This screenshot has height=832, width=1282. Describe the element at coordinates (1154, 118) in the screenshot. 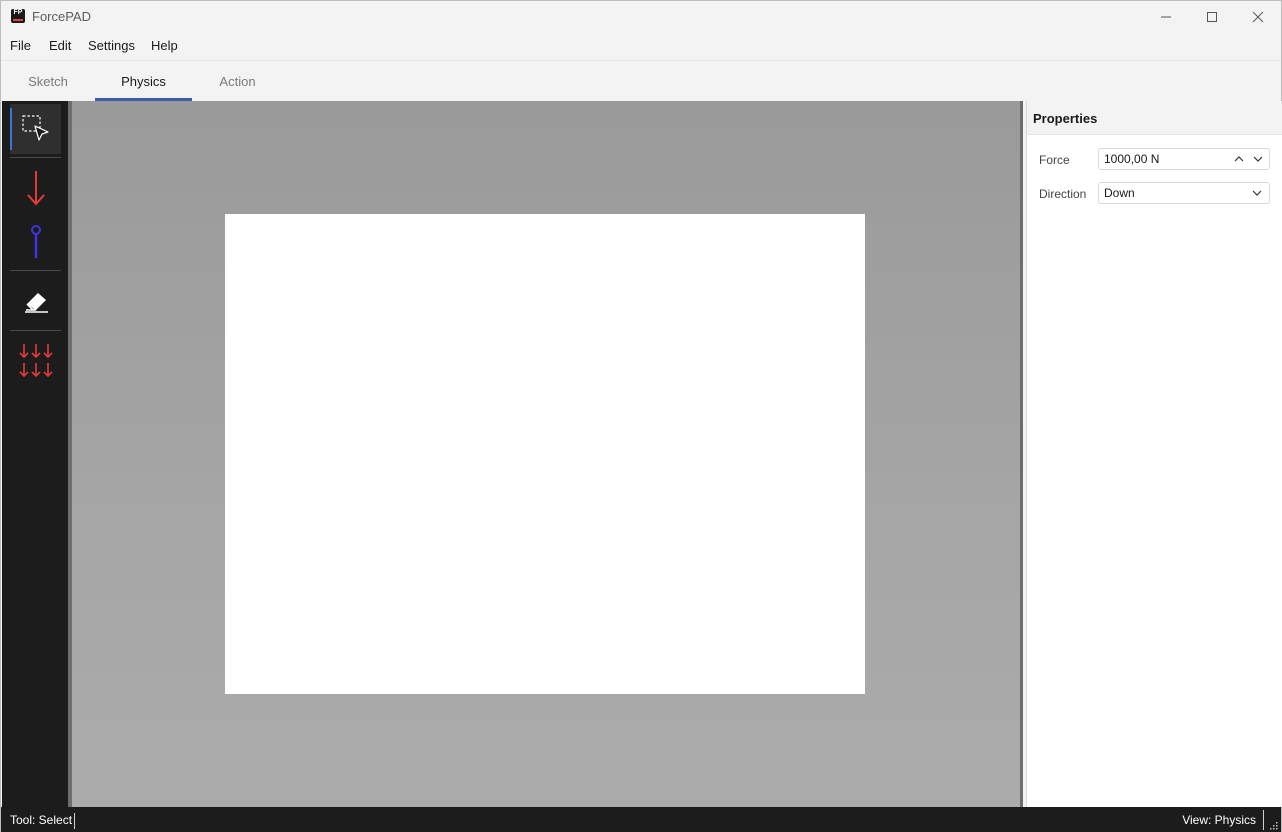

I see `properties-header: Properties` at that location.